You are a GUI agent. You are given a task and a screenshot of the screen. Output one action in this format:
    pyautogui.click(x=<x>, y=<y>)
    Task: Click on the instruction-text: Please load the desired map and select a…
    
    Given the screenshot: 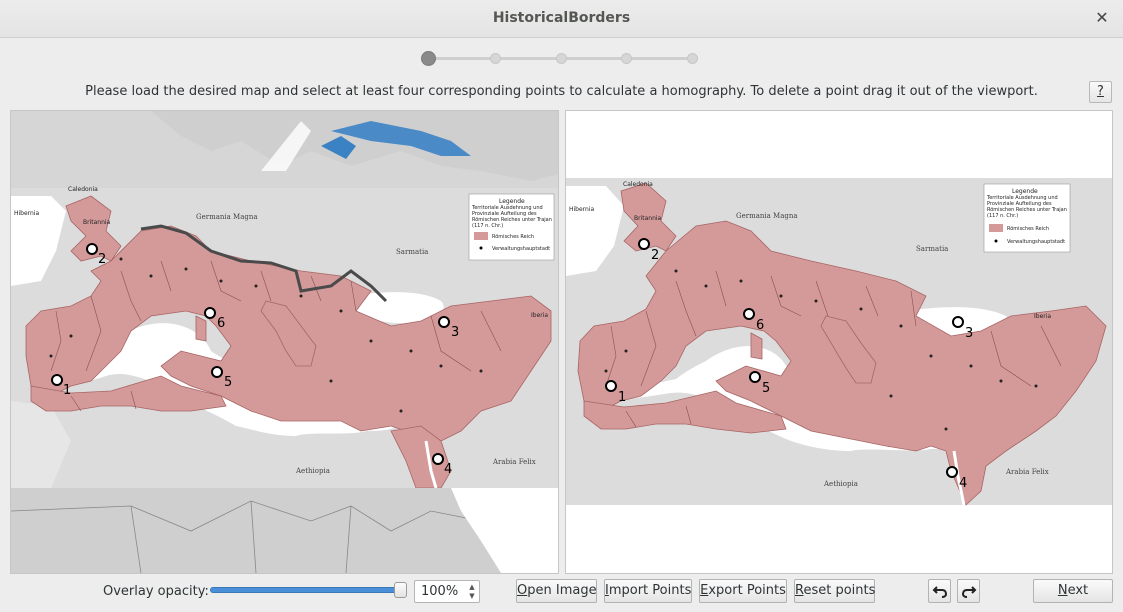 What is the action you would take?
    pyautogui.click(x=561, y=91)
    